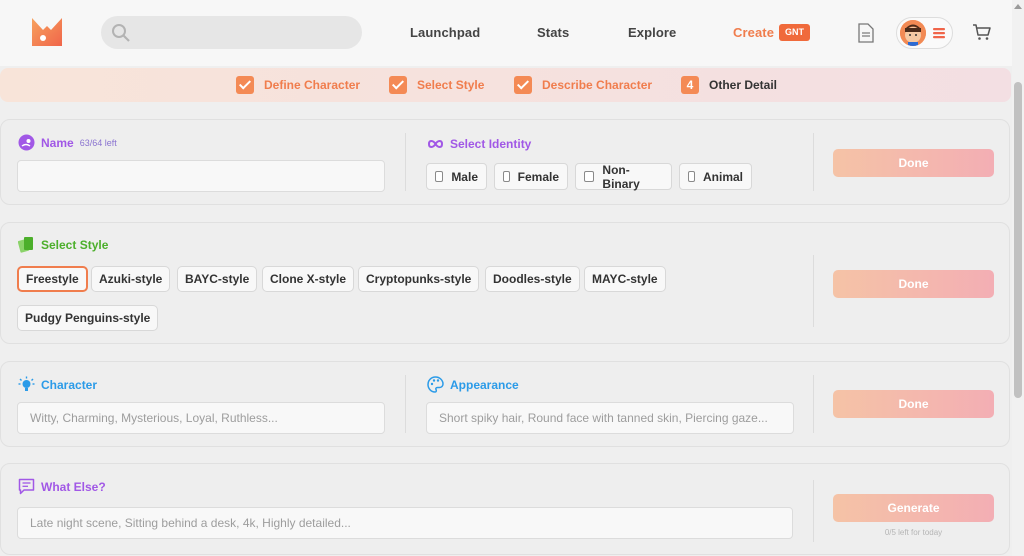  I want to click on step-number: 4, so click(690, 85).